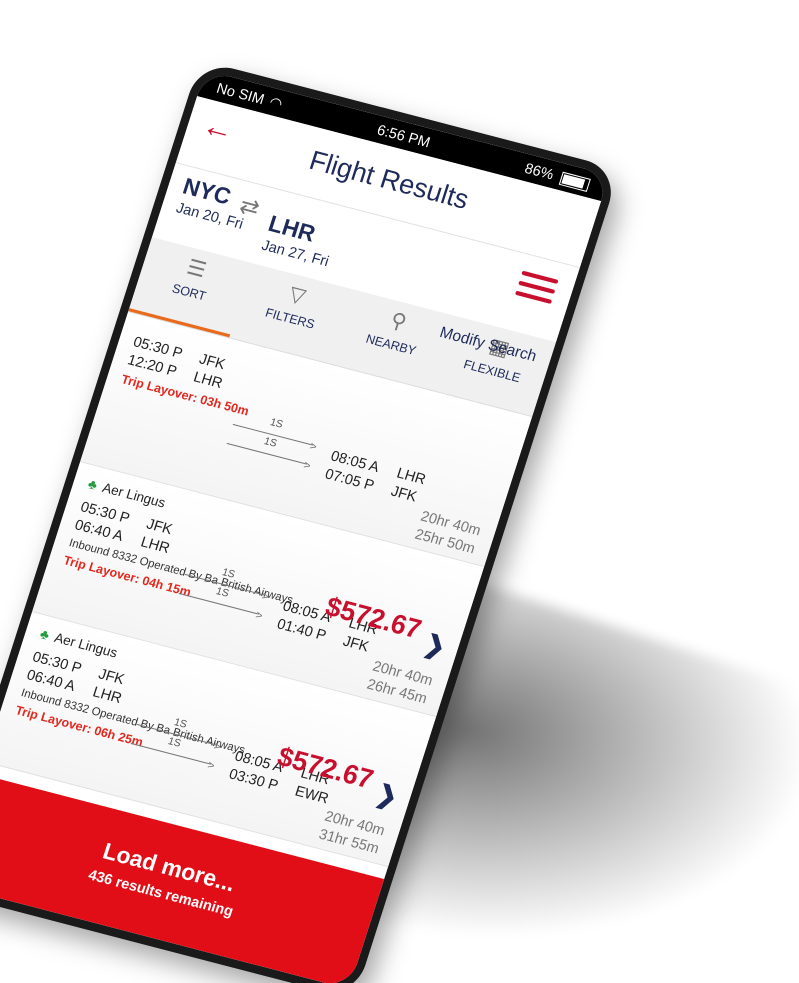 This screenshot has width=799, height=983. What do you see at coordinates (448, 531) in the screenshot?
I see `durations: 20hr 40m 25hr 50m` at bounding box center [448, 531].